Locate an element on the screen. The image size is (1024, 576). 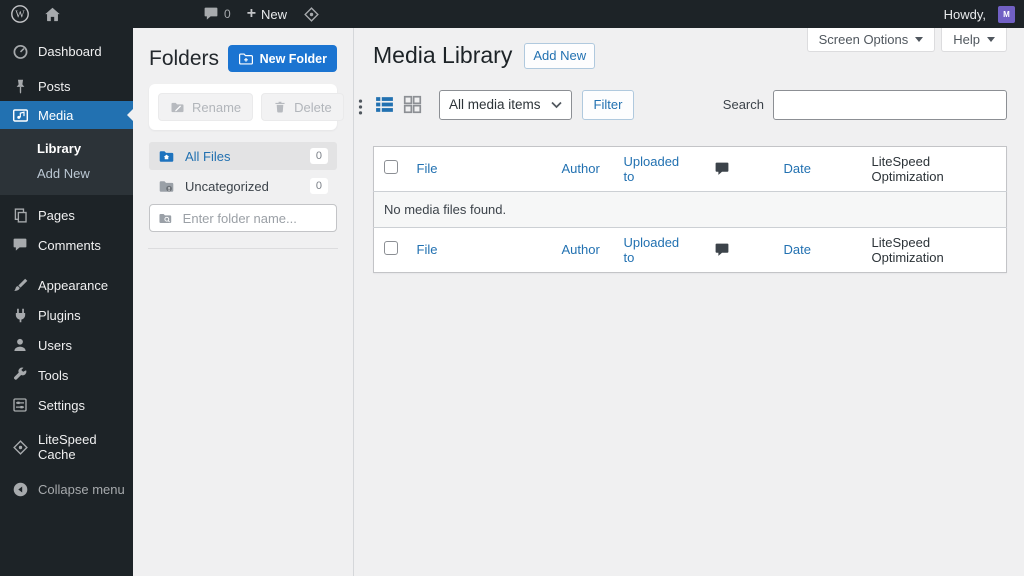
column-footer-author: Author is located at coordinates (581, 249).